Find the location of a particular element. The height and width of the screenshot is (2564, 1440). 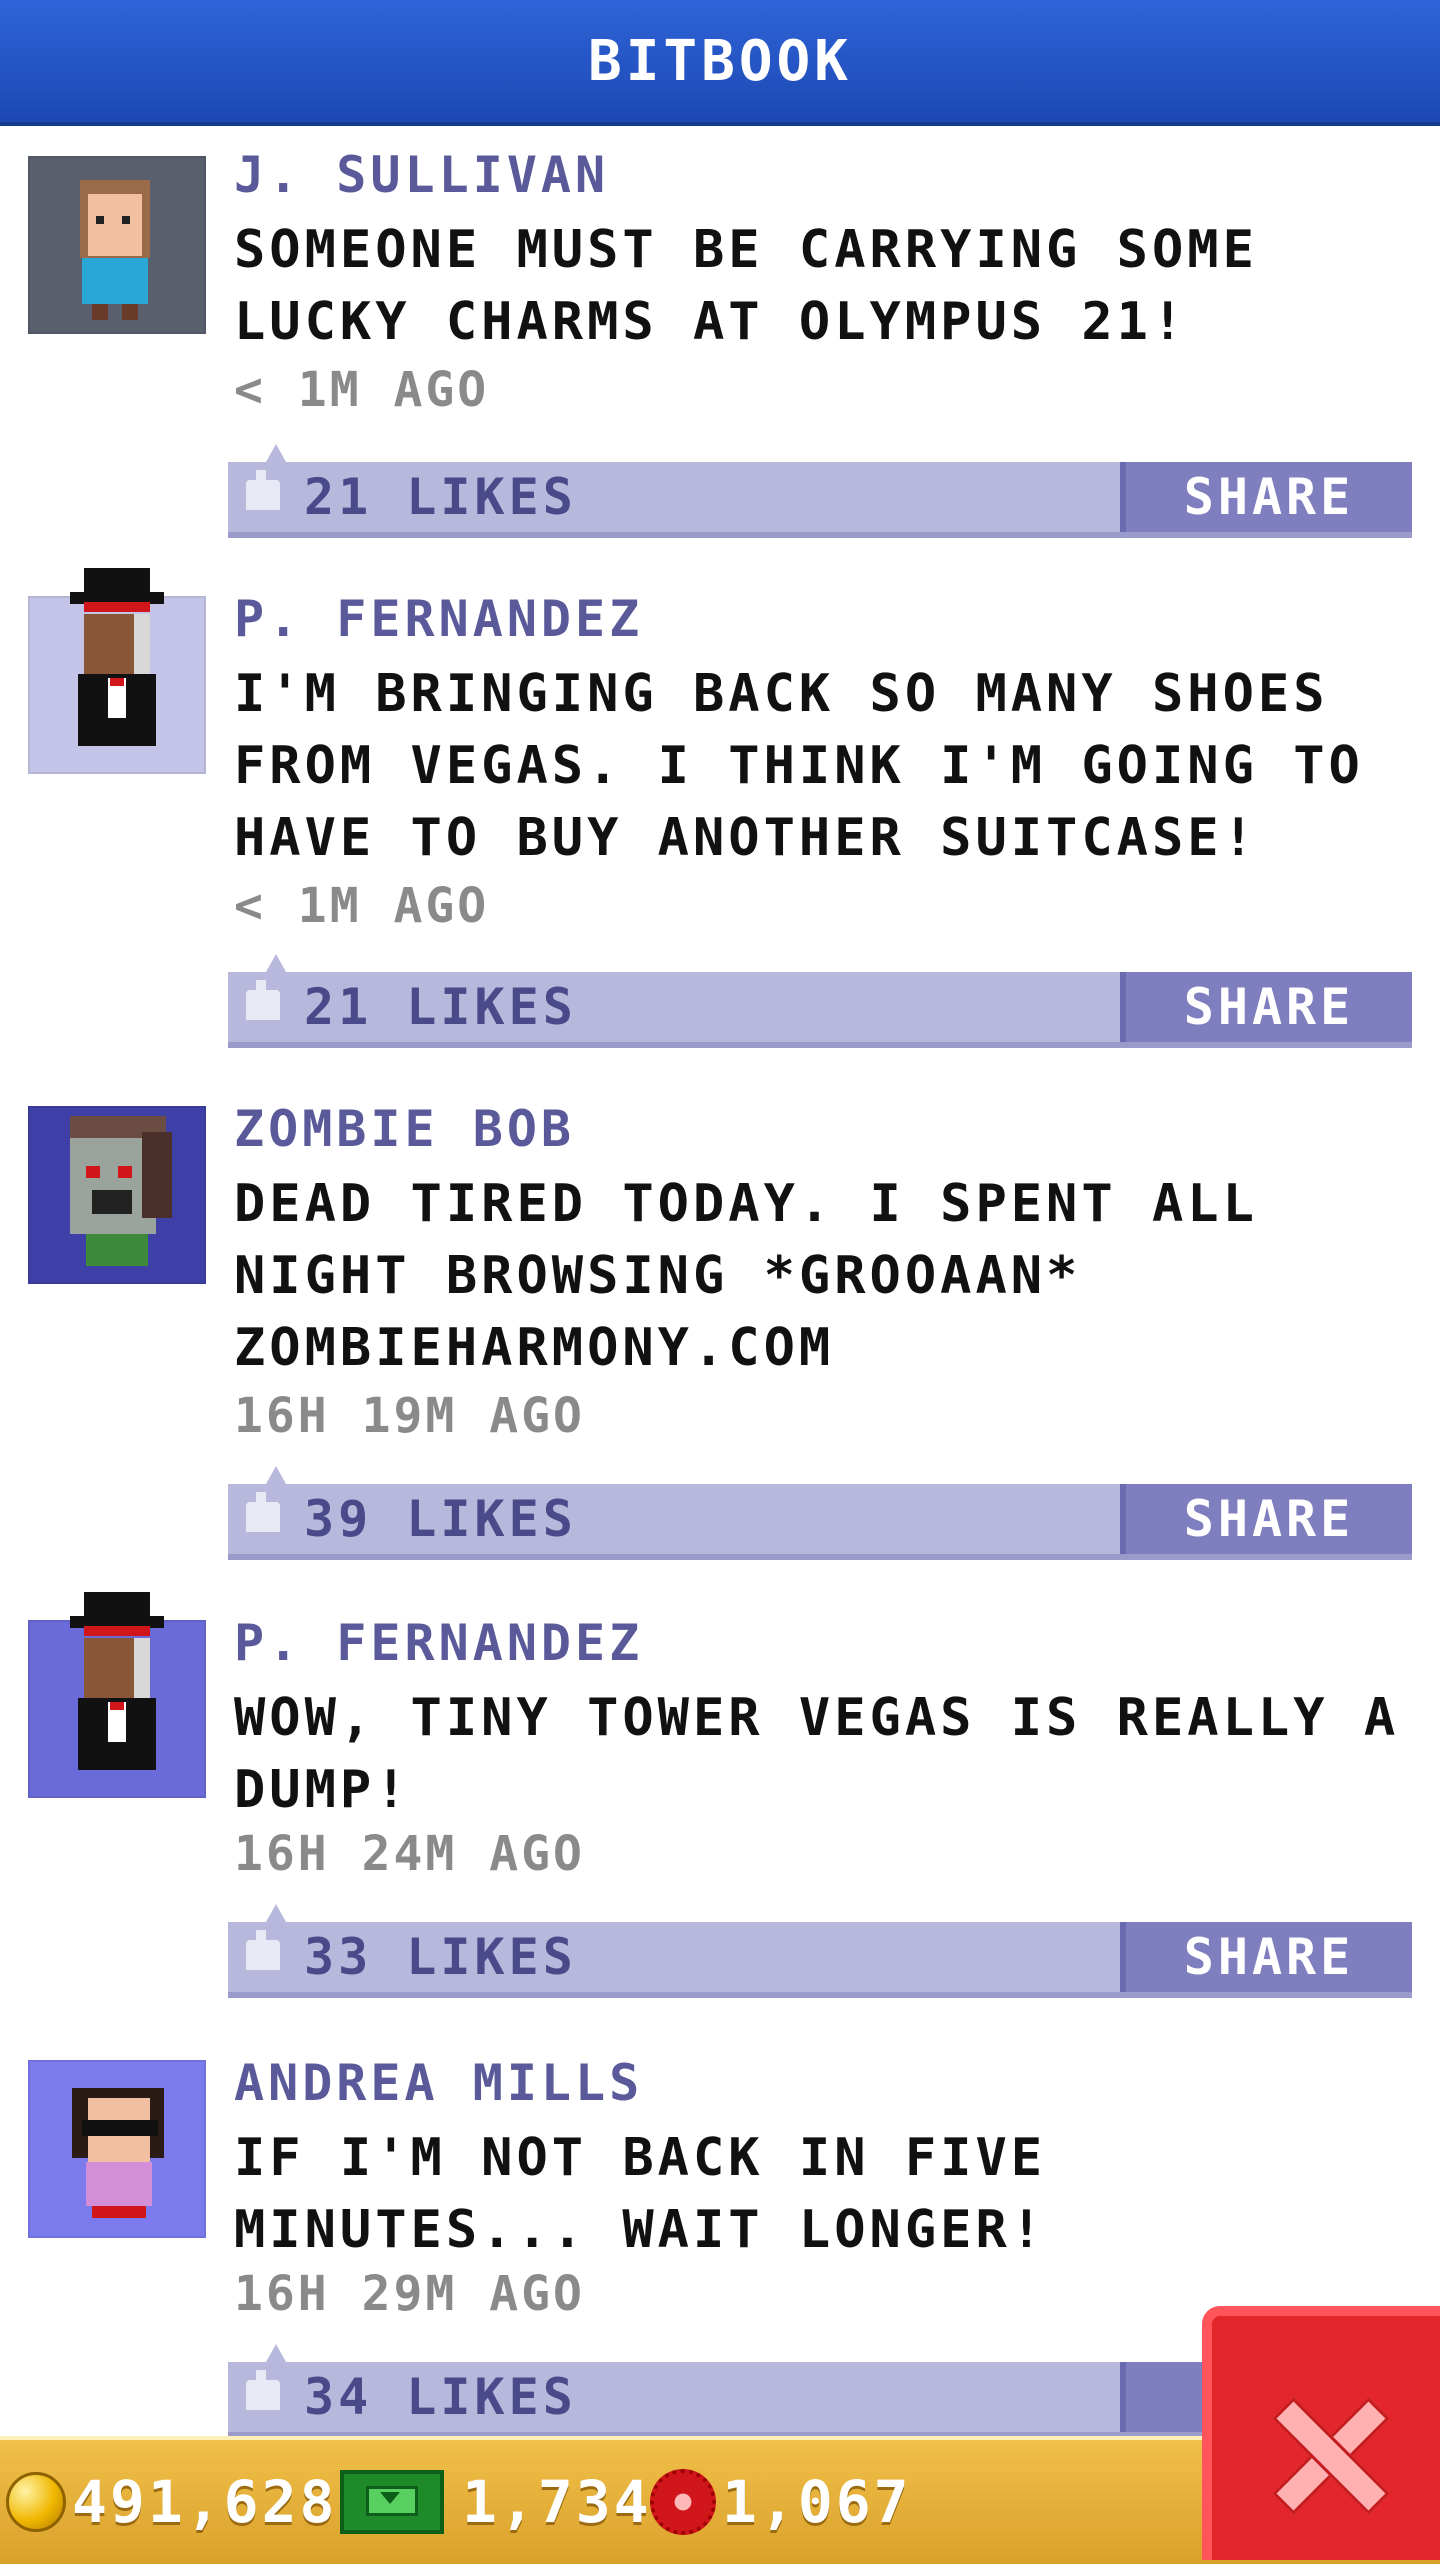

coins-value: 491,628 is located at coordinates (205, 2502).